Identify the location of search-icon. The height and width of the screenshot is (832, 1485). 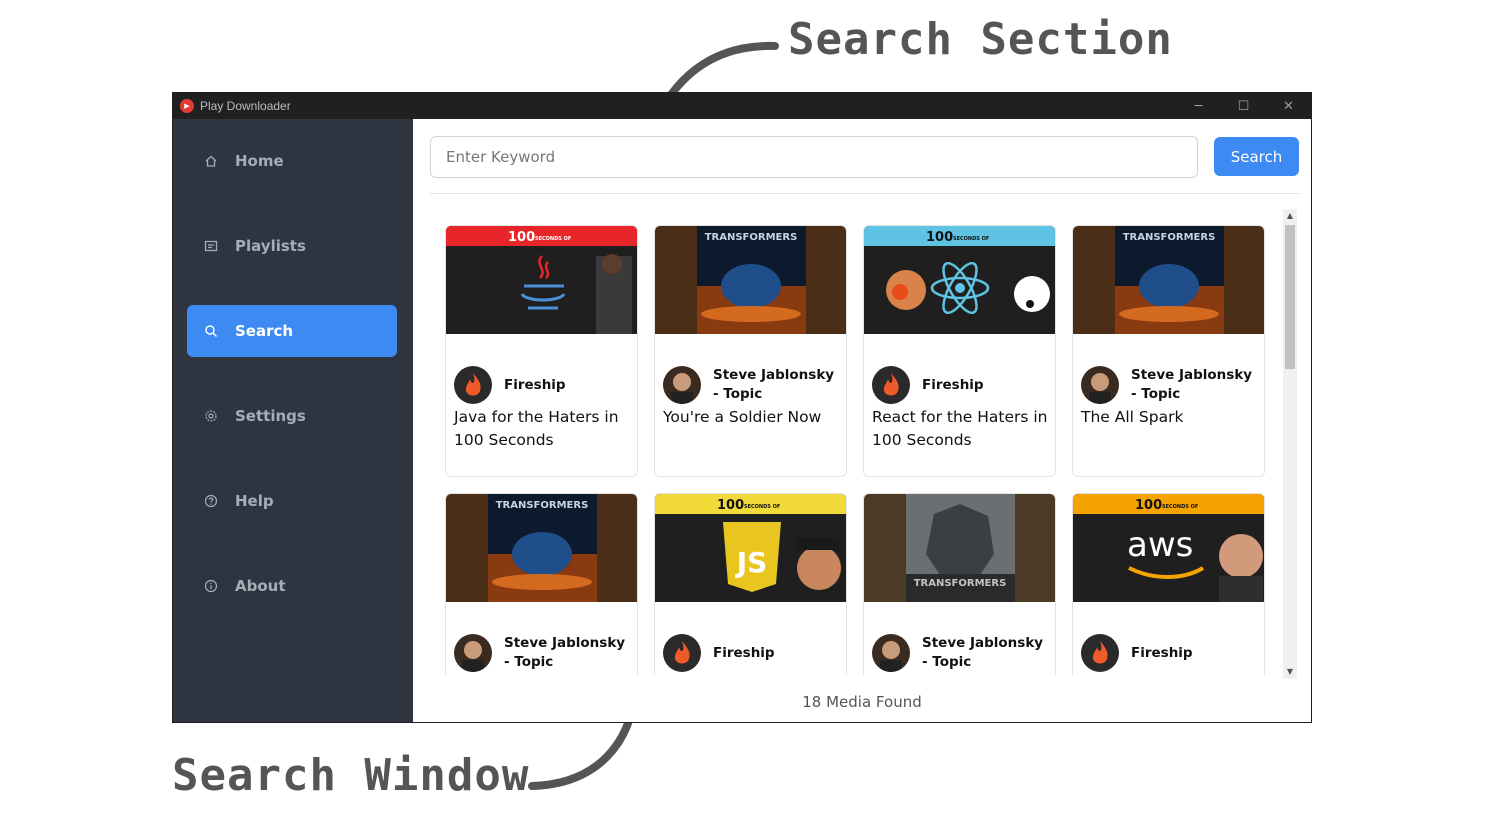
(211, 331).